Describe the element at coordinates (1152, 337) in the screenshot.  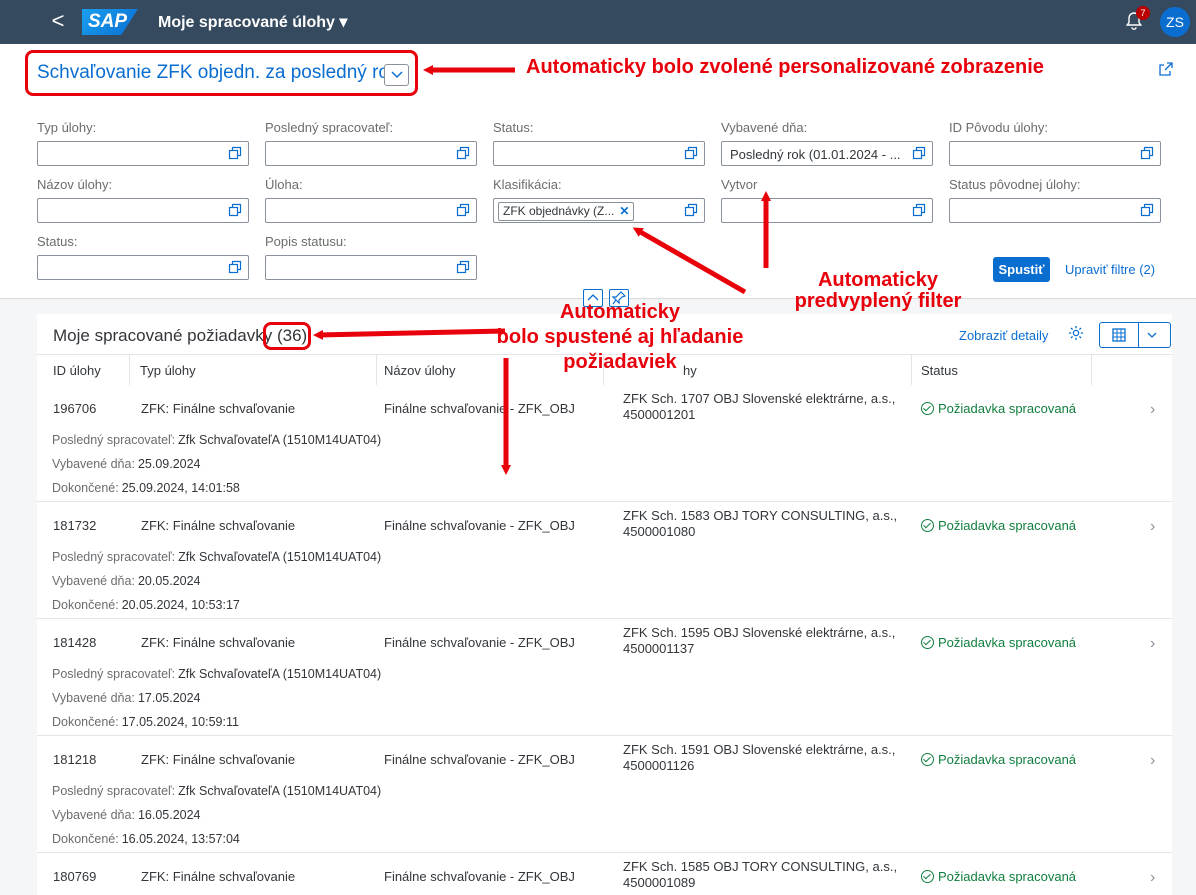
I see `export-menu-chevron-icon` at that location.